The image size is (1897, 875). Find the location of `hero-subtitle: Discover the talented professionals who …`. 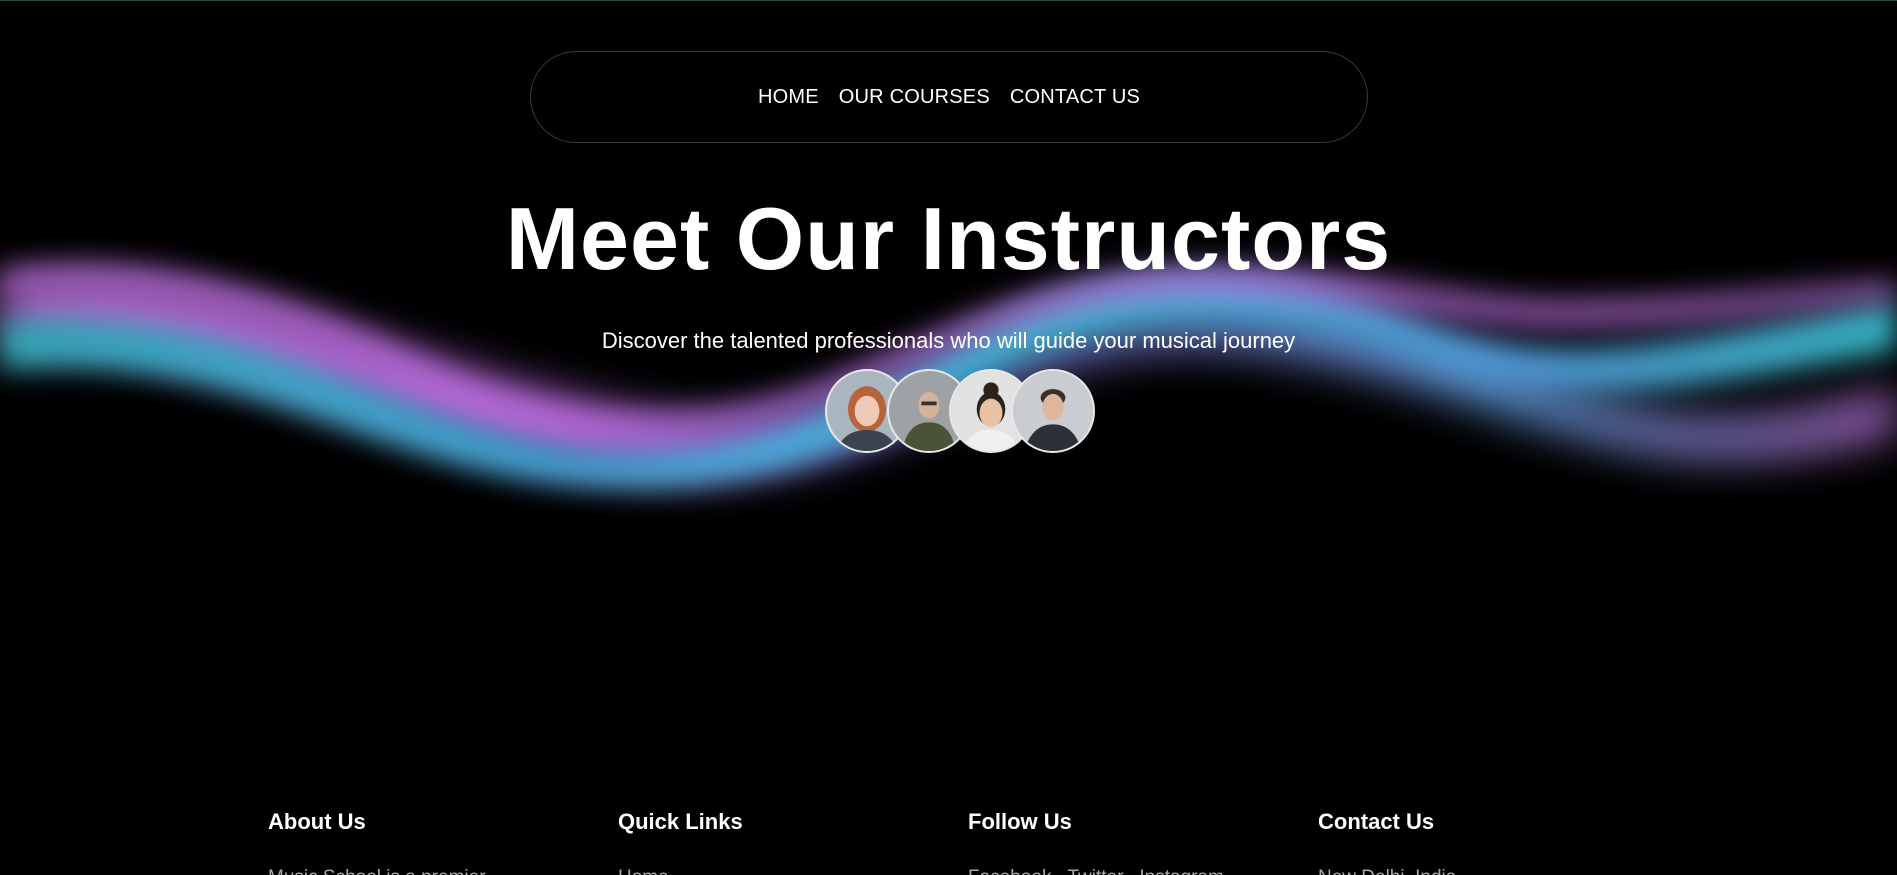

hero-subtitle: Discover the talented professionals who … is located at coordinates (948, 340).